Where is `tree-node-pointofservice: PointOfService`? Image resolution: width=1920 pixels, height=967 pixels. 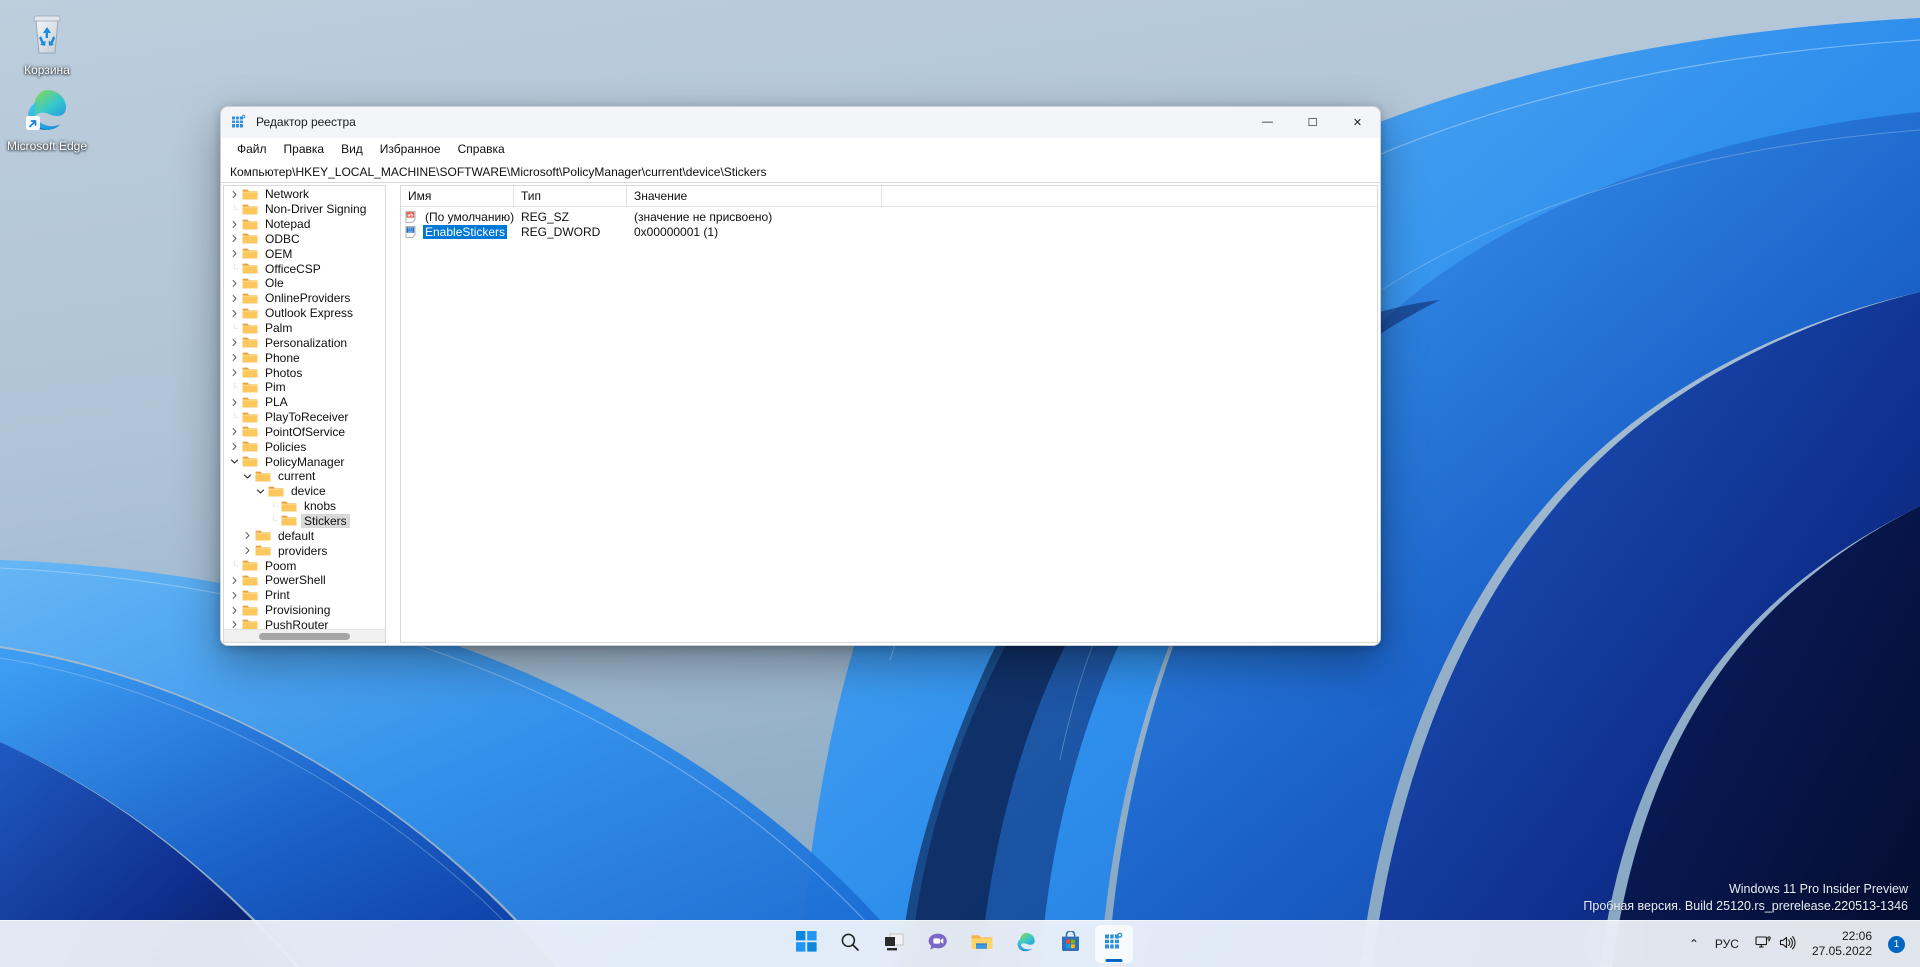
tree-node-pointofservice: PointOfService is located at coordinates (304, 432).